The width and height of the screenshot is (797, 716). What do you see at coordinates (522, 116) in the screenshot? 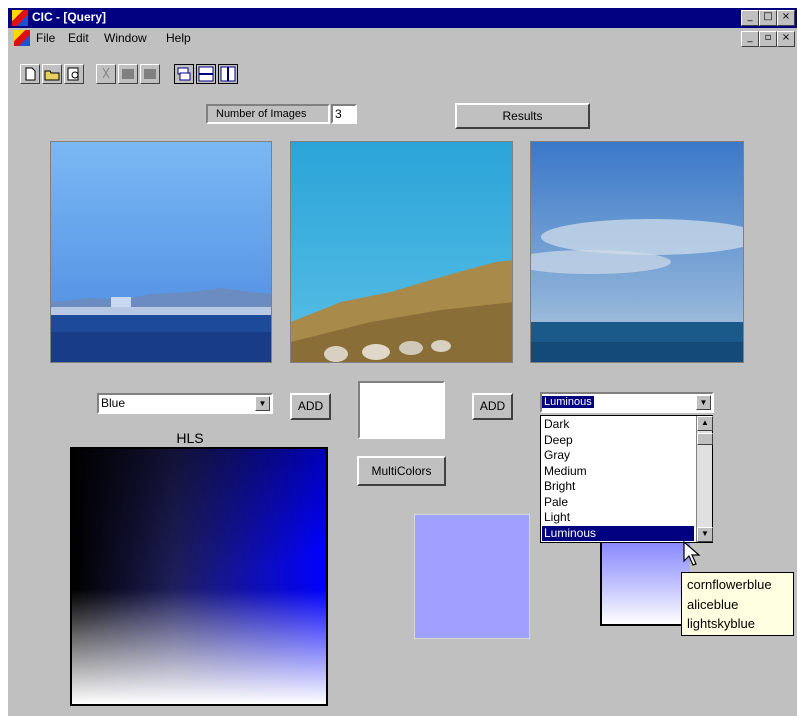
I see `results-button: Results` at bounding box center [522, 116].